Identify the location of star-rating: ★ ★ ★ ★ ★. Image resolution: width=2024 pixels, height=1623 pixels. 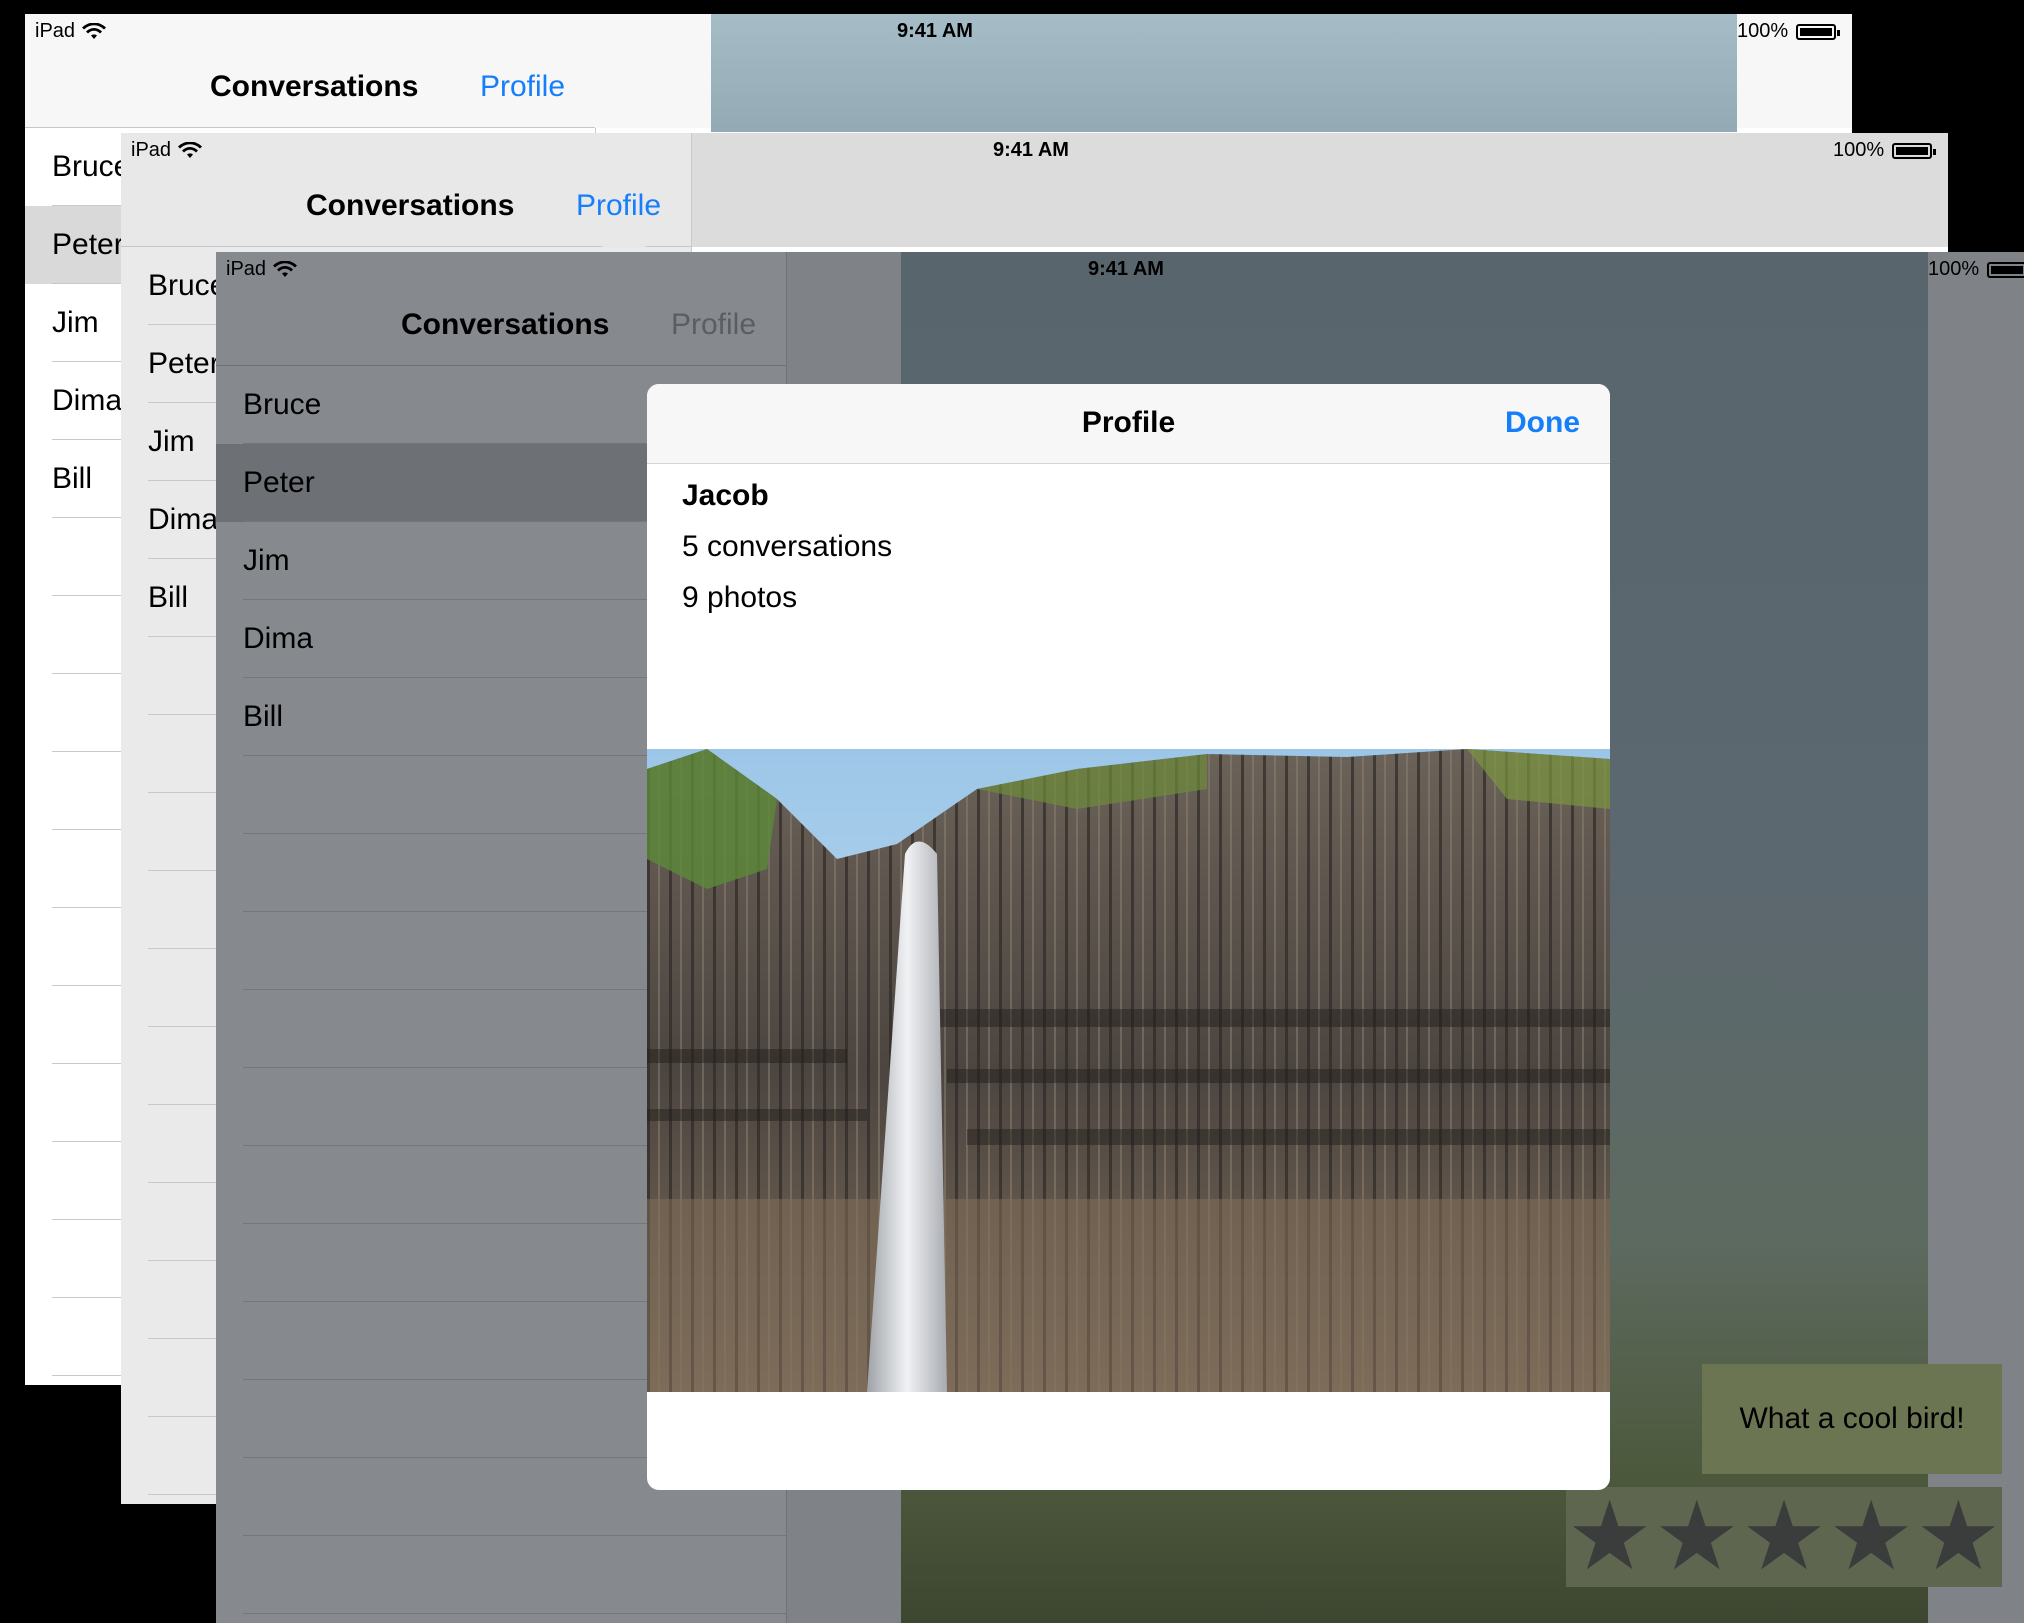
(1784, 1537).